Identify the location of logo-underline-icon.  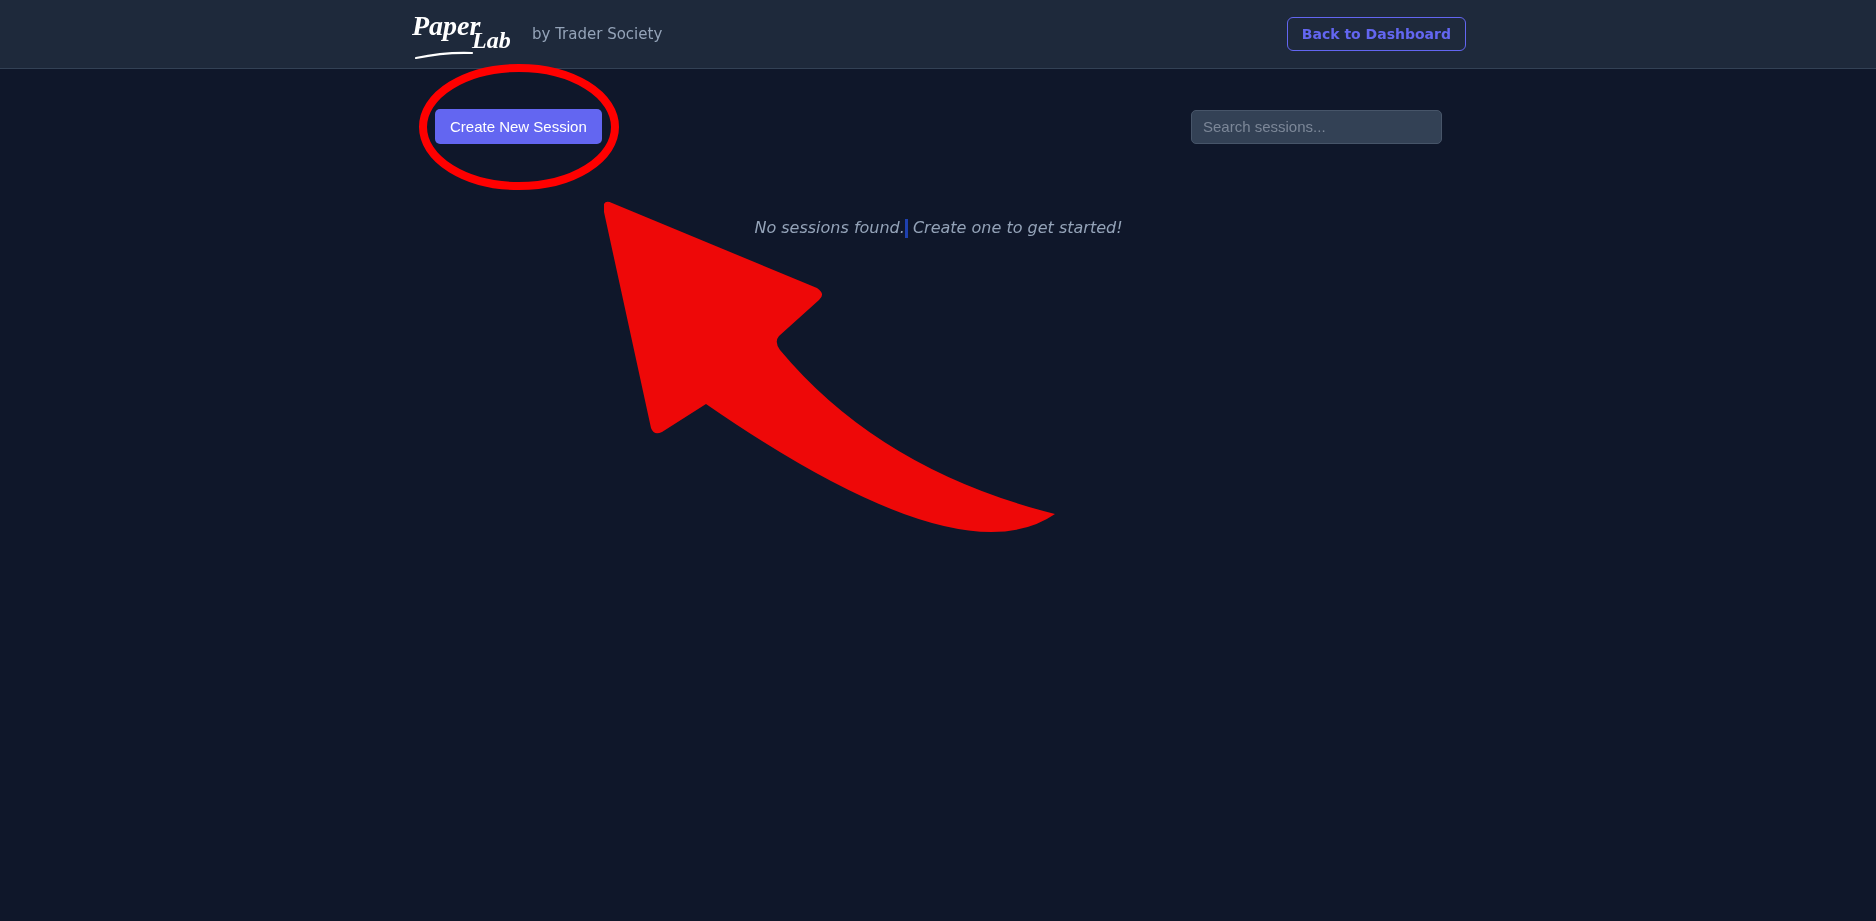
(444, 55).